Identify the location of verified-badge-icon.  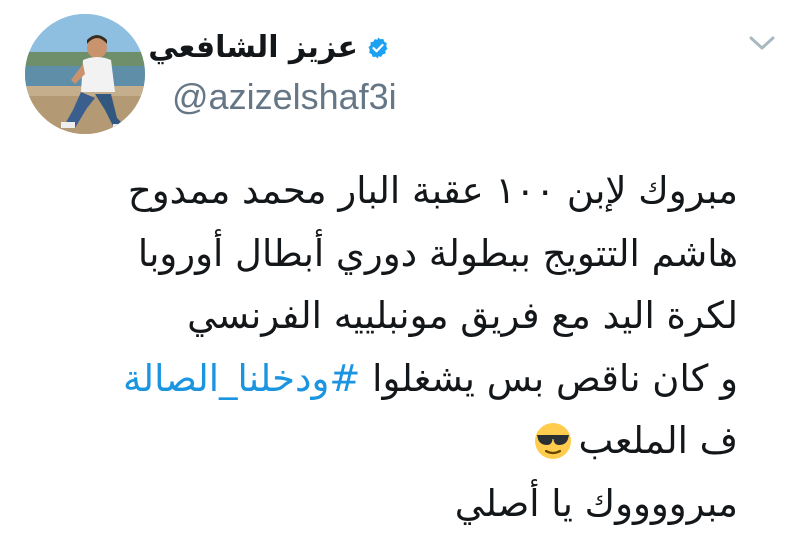
(378, 47).